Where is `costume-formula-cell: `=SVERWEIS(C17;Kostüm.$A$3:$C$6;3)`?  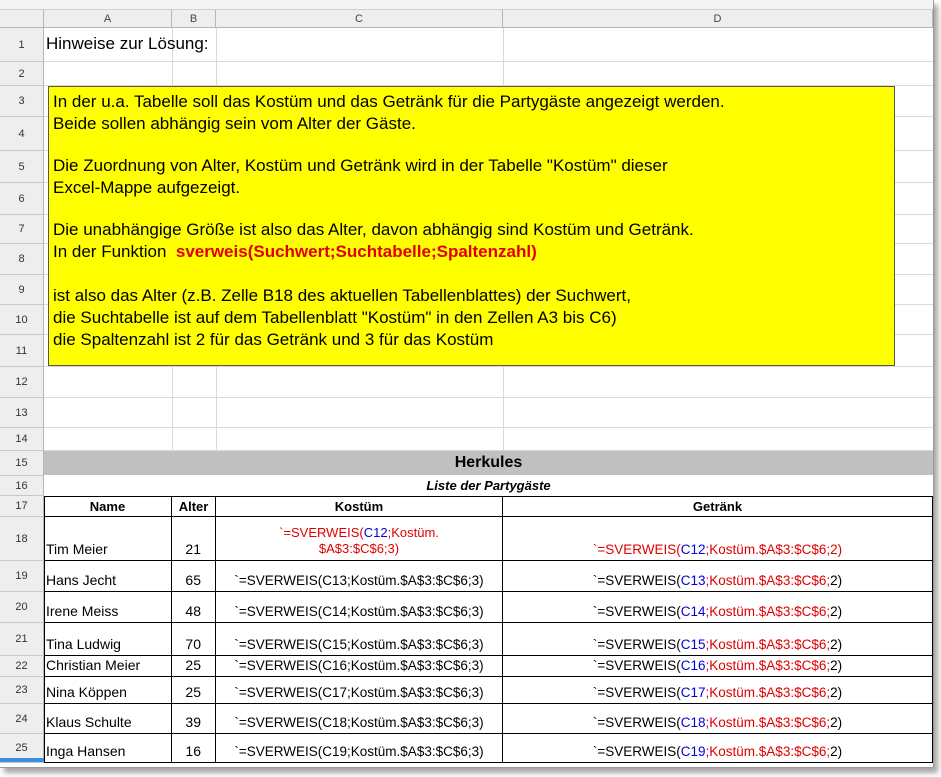
costume-formula-cell: `=SVERWEIS(C17;Kostüm.$A$3:$C$6;3) is located at coordinates (359, 690).